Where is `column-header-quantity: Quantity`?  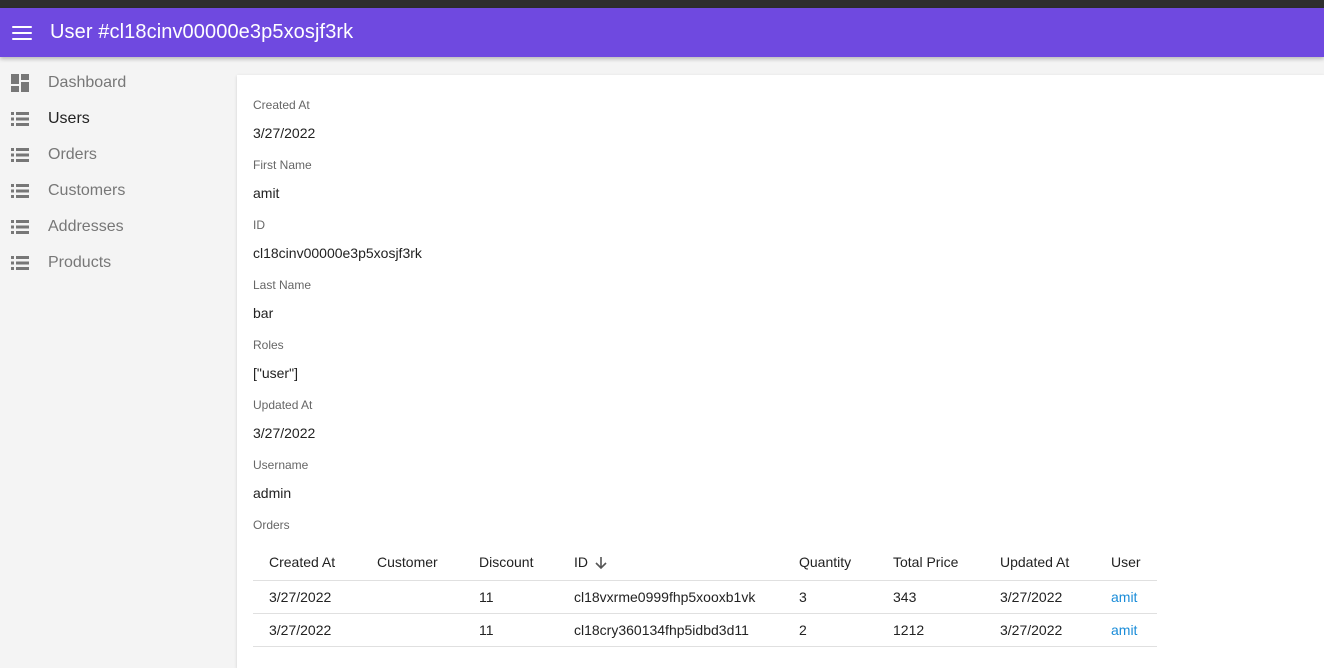
column-header-quantity: Quantity is located at coordinates (830, 563).